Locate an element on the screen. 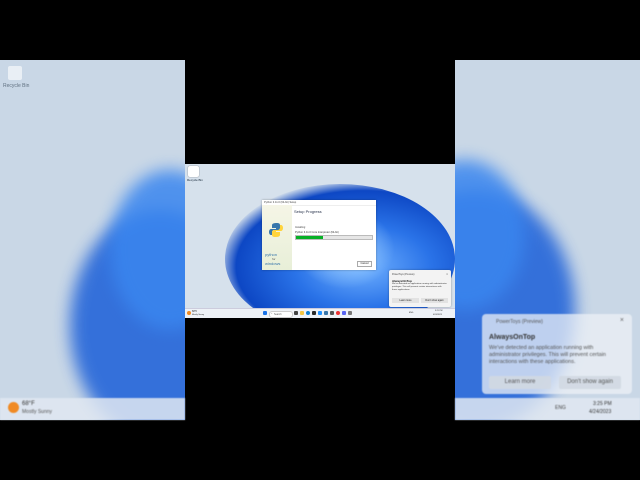 The image size is (640, 480). recycle-bin-icon-blurred is located at coordinates (15, 73).